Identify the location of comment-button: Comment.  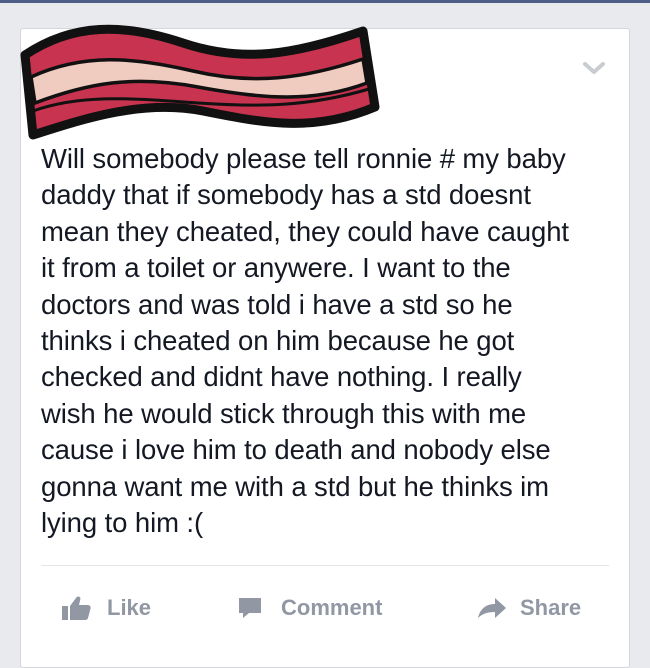
(309, 608).